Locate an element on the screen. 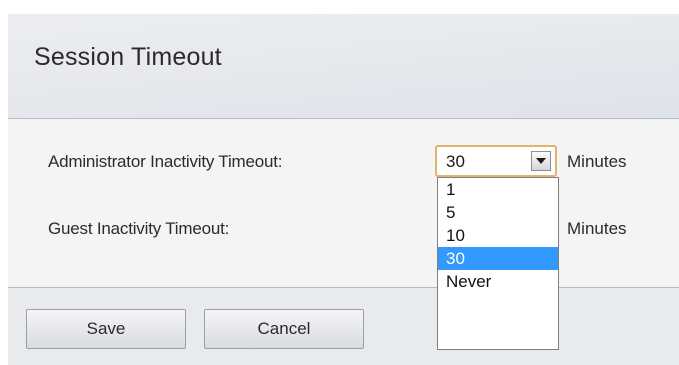  guest-timeout-unit: Minutes is located at coordinates (597, 228).